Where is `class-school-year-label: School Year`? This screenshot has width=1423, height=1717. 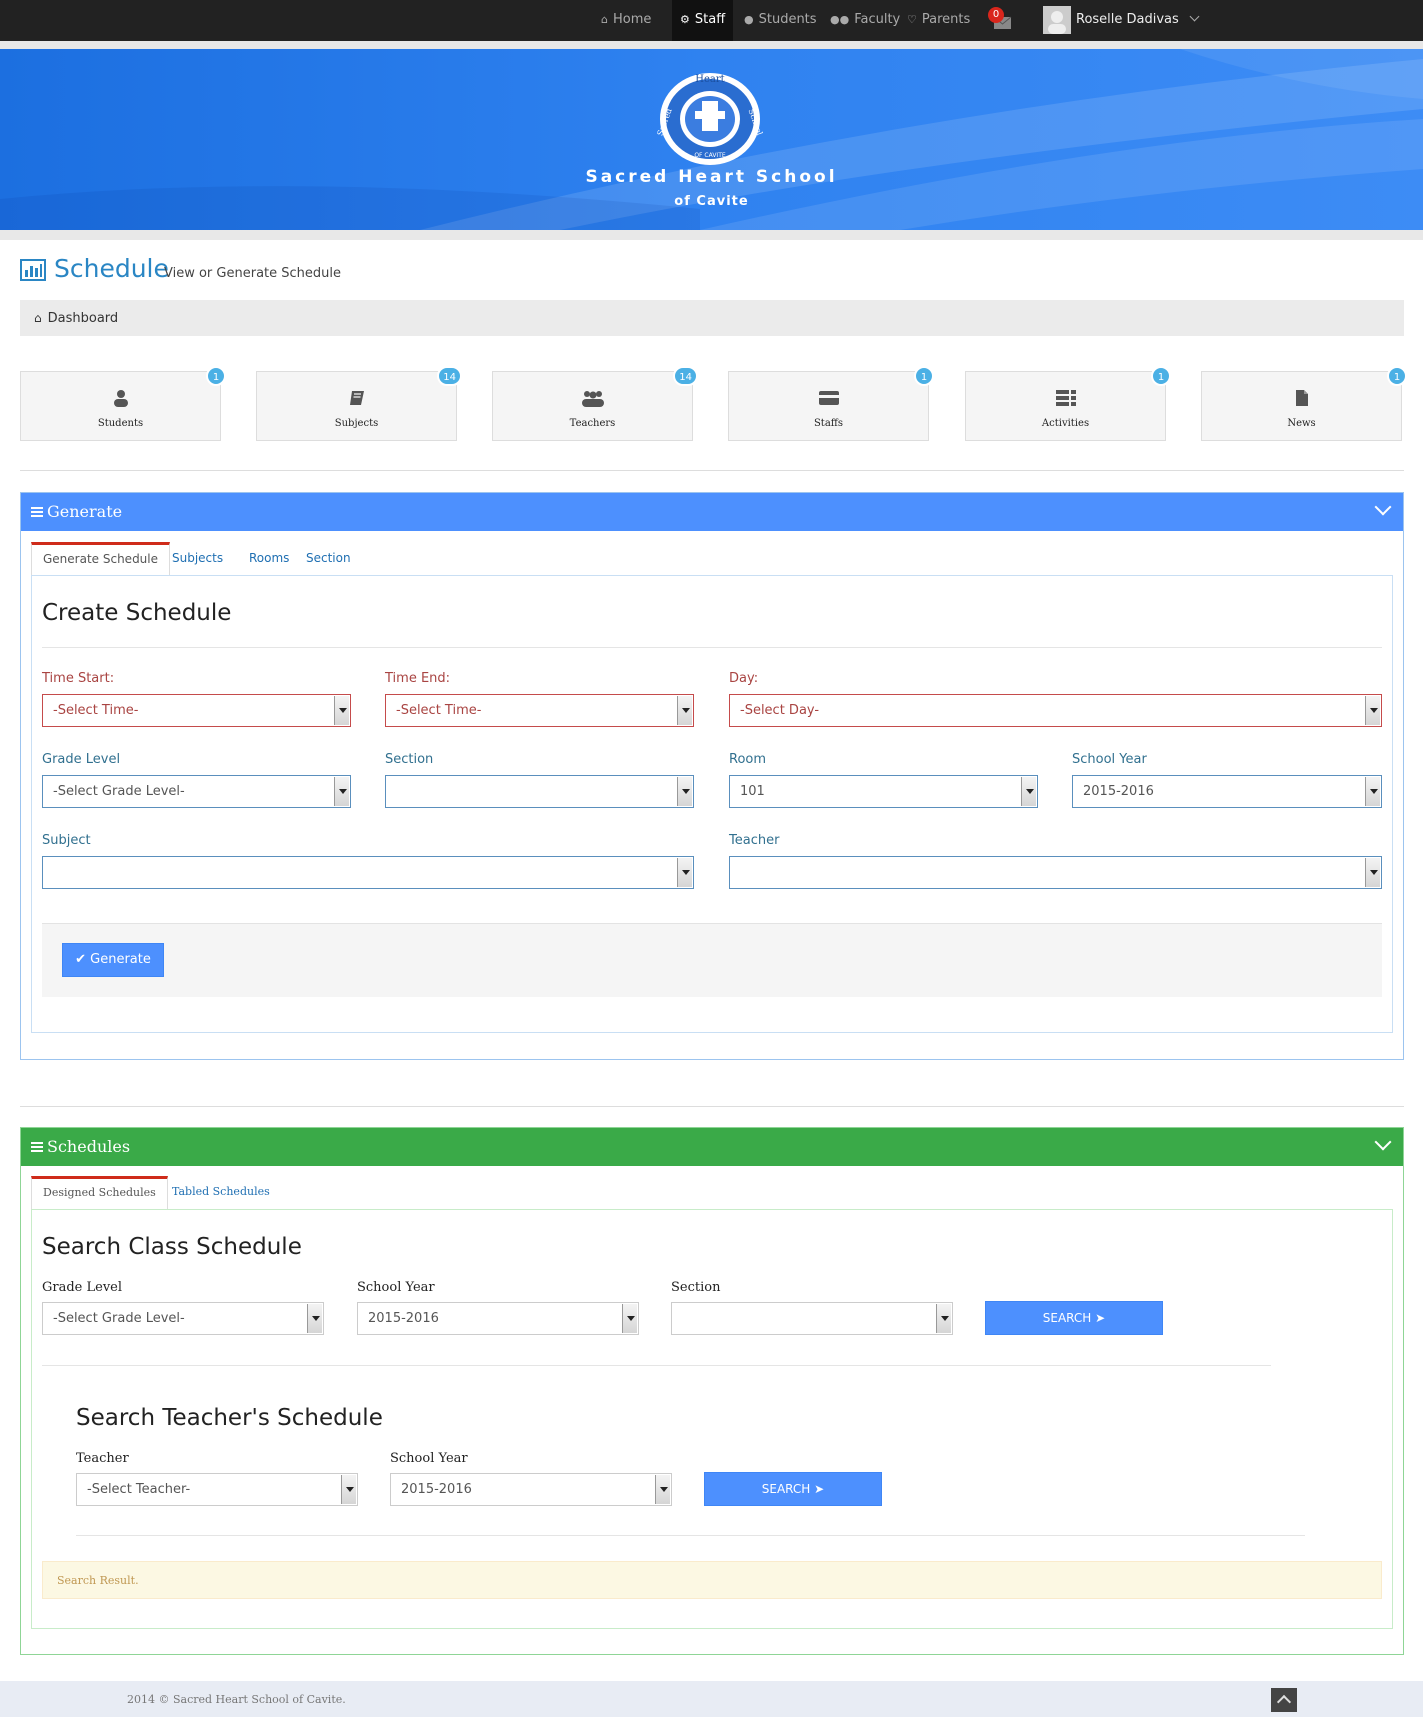
class-school-year-label: School Year is located at coordinates (396, 1287).